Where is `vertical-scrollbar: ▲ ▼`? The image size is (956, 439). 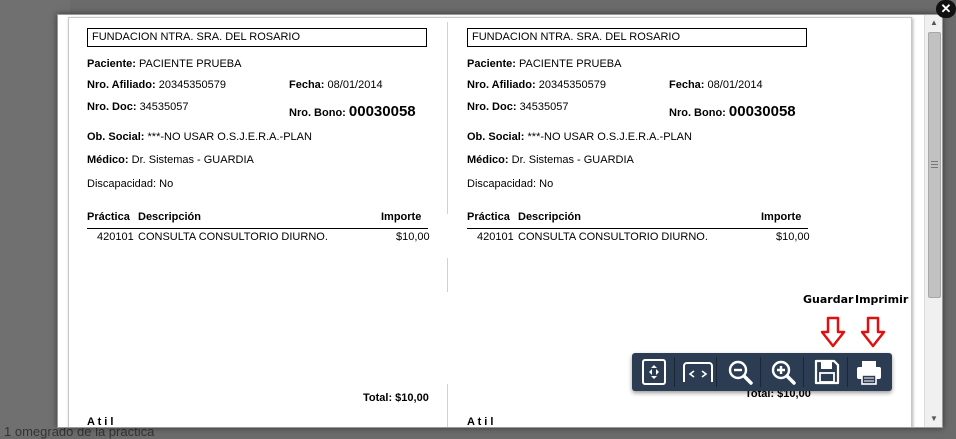 vertical-scrollbar: ▲ ▼ is located at coordinates (933, 221).